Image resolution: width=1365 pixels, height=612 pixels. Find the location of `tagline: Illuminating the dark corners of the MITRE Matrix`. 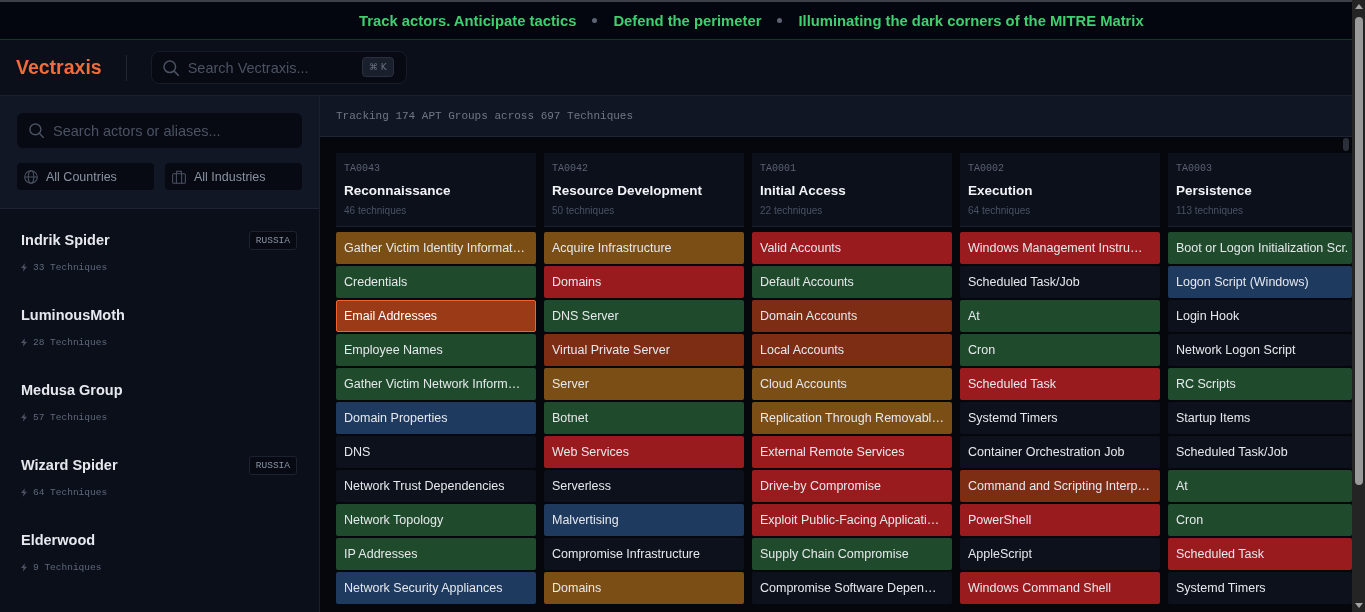

tagline: Illuminating the dark corners of the MITRE Matrix is located at coordinates (971, 20).